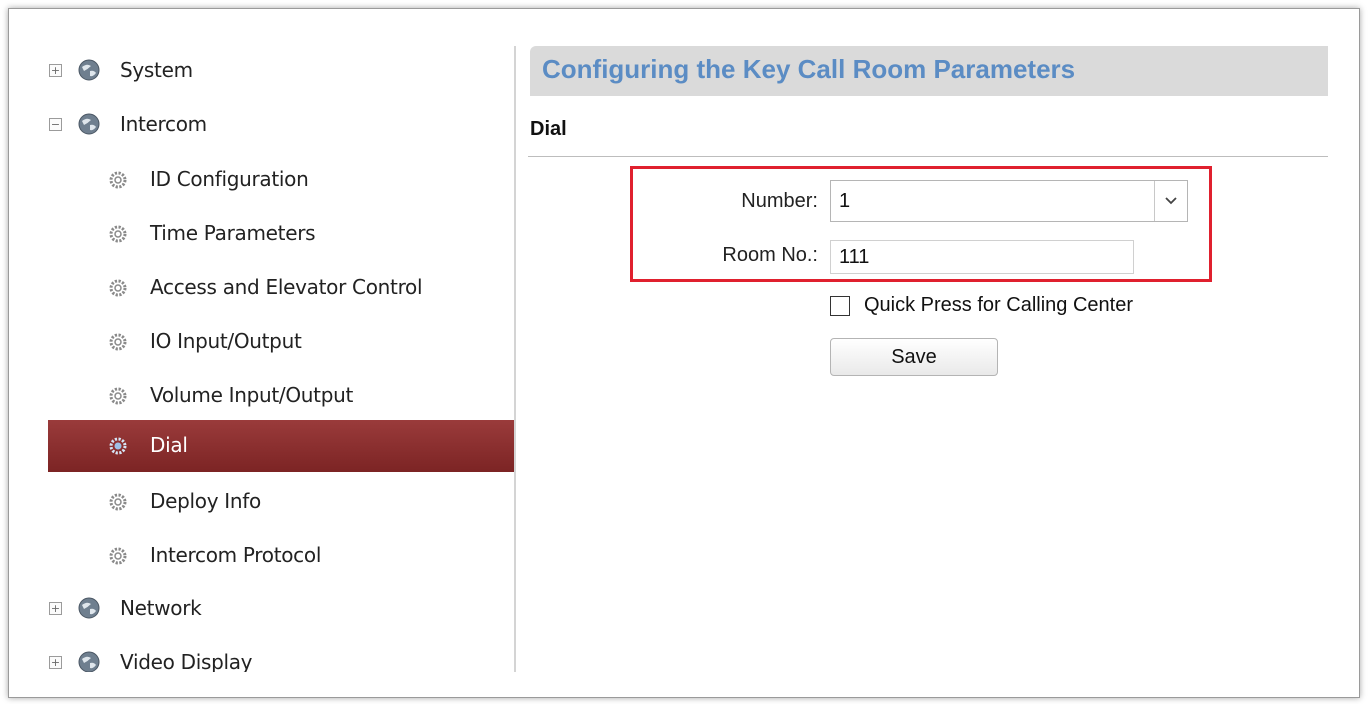  Describe the element at coordinates (998, 305) in the screenshot. I see `quick-press-label: Quick Press for Calling Center` at that location.